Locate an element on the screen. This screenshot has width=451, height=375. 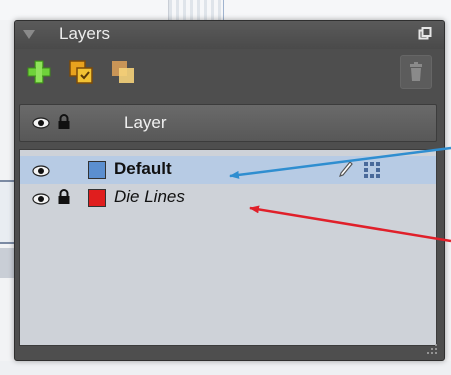
layer-row-default: Default is located at coordinates (228, 170).